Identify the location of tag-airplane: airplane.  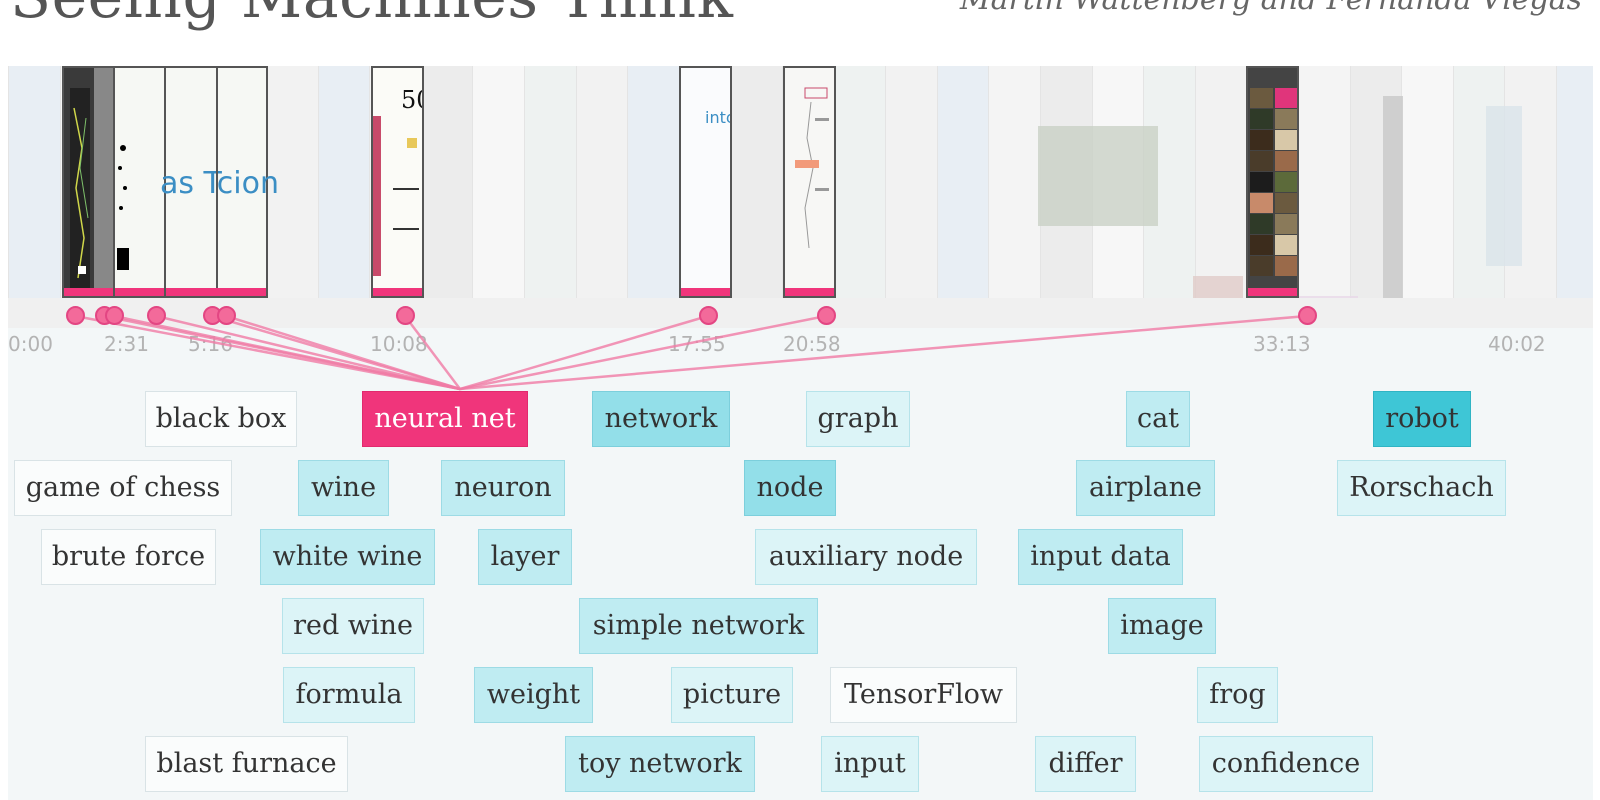
(1145, 488).